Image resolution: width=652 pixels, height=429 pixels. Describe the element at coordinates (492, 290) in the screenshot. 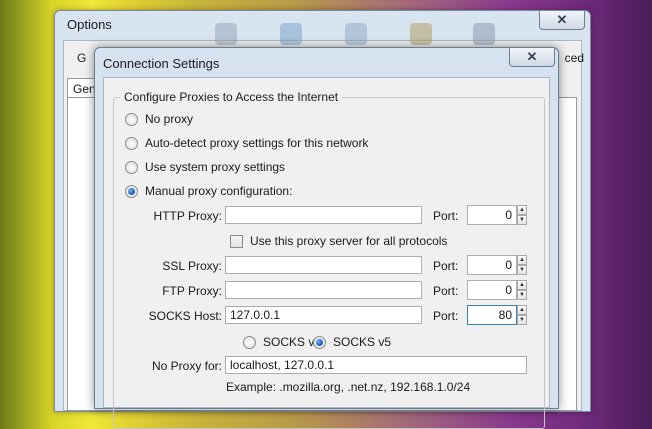

I see `ftp-port-input: 0` at that location.